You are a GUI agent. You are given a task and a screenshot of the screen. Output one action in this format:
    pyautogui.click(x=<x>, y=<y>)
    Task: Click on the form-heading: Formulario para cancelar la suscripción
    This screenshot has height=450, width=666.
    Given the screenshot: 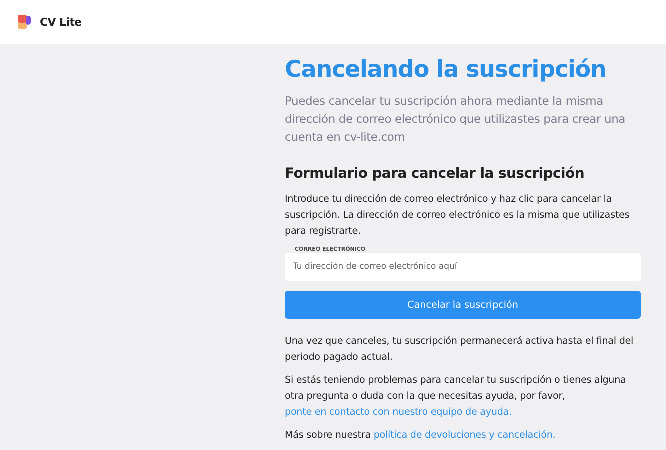 What is the action you would take?
    pyautogui.click(x=435, y=174)
    